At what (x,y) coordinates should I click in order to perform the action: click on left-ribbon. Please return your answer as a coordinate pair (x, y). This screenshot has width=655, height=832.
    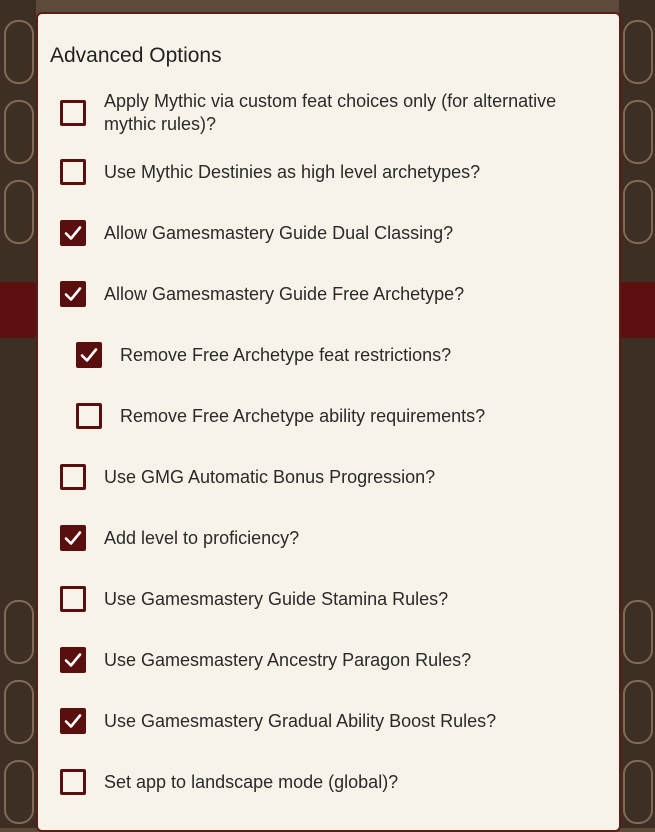
    Looking at the image, I should click on (18, 310).